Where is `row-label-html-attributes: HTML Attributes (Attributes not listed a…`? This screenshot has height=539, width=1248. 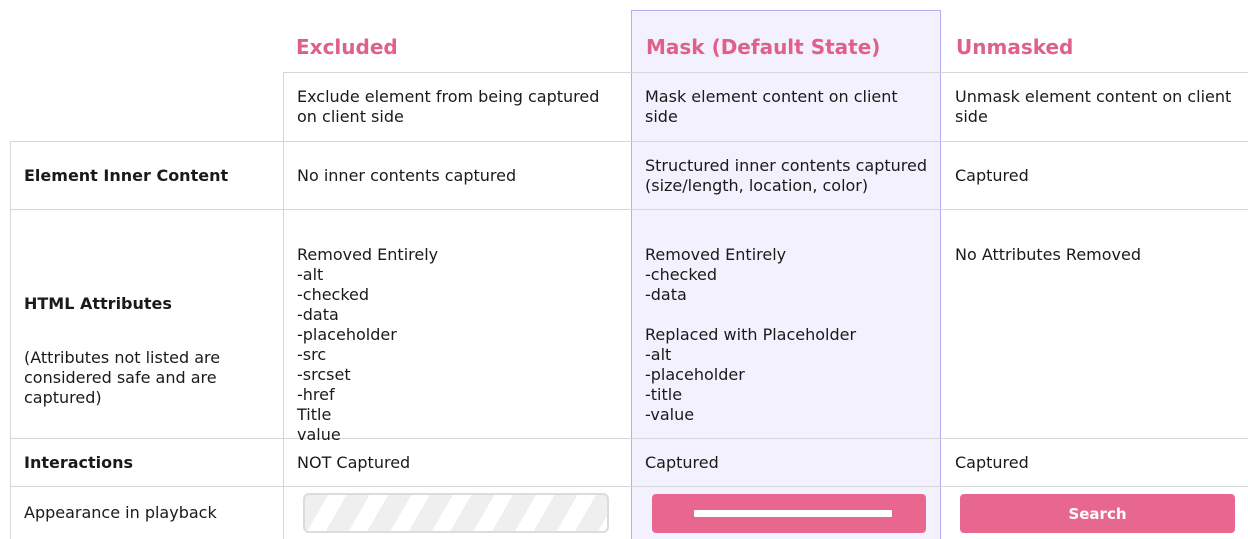
row-label-html-attributes: HTML Attributes (Attributes not listed a… is located at coordinates (146, 351).